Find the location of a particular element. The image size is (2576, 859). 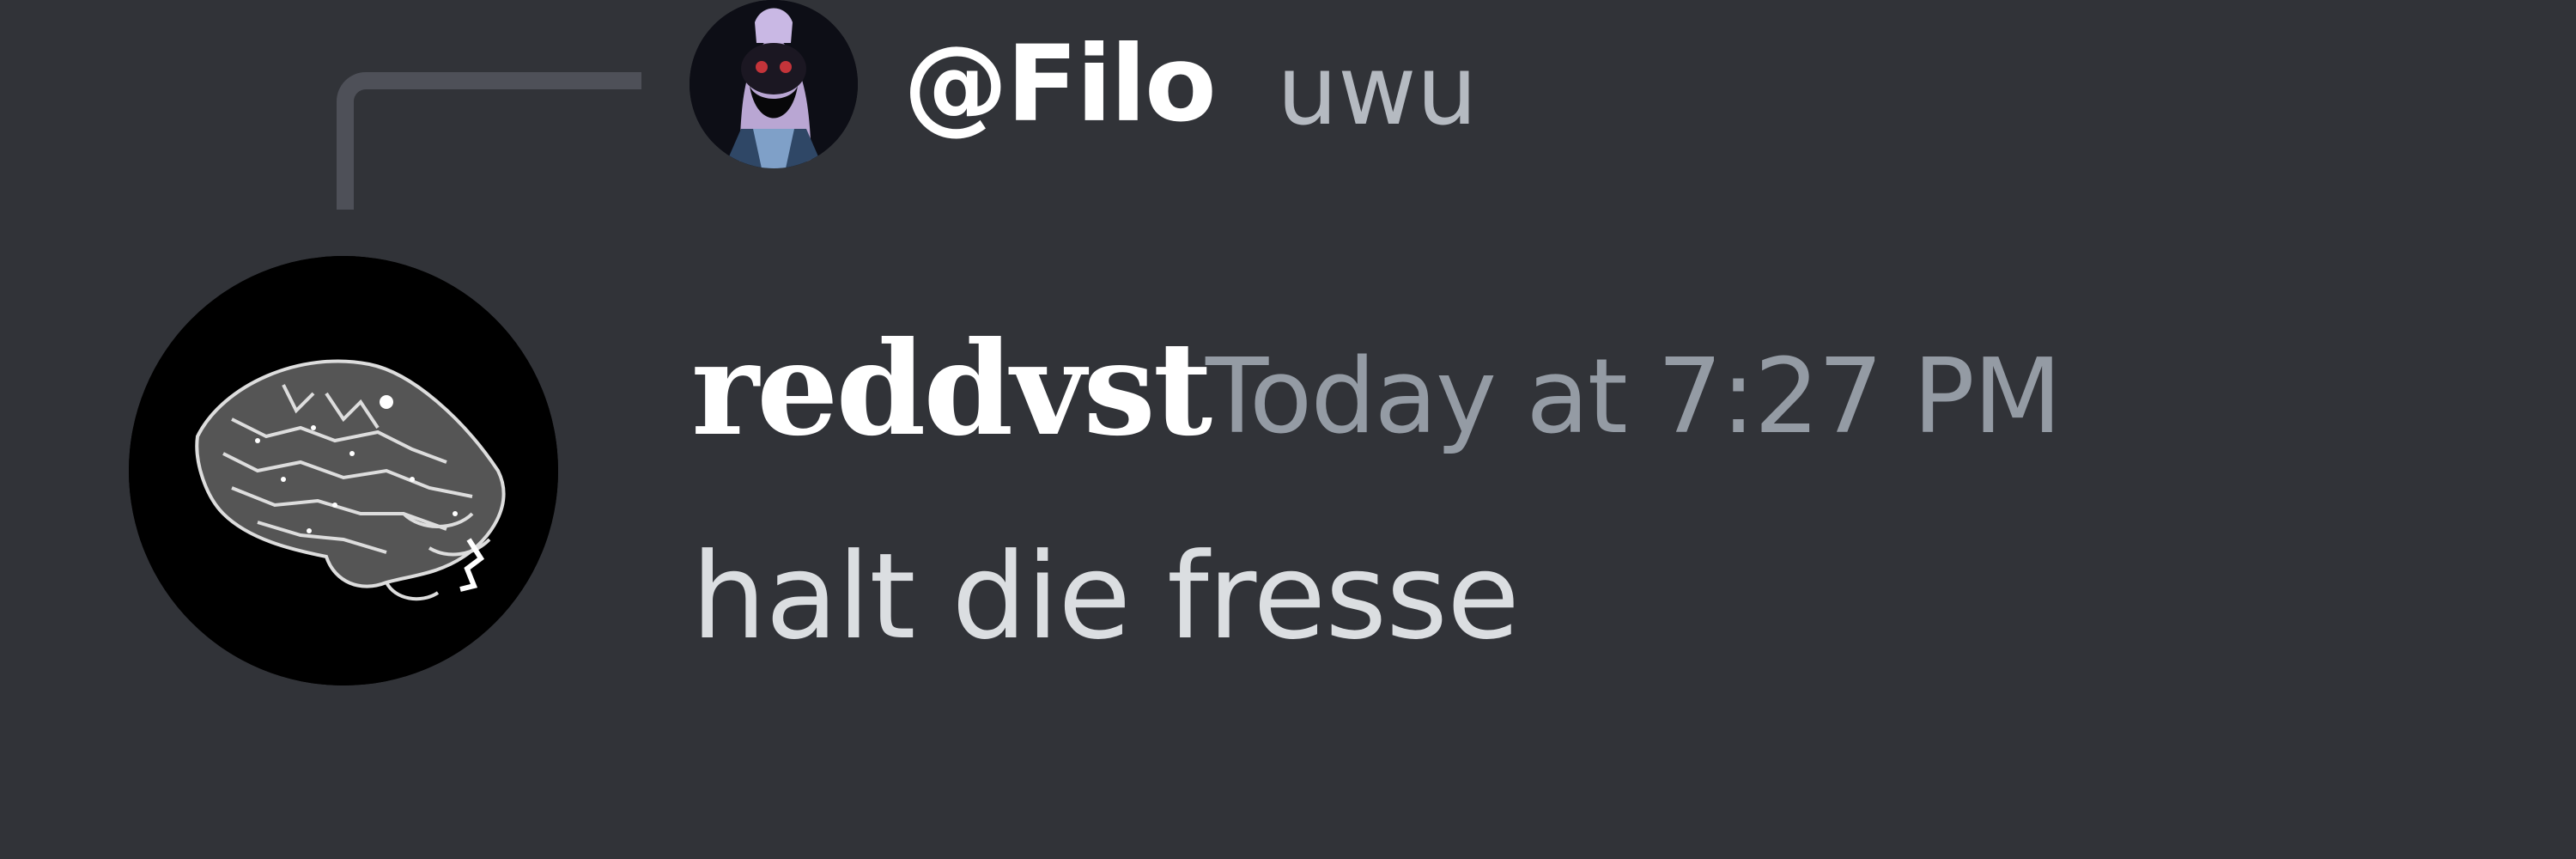

reply-avatar is located at coordinates (774, 84).